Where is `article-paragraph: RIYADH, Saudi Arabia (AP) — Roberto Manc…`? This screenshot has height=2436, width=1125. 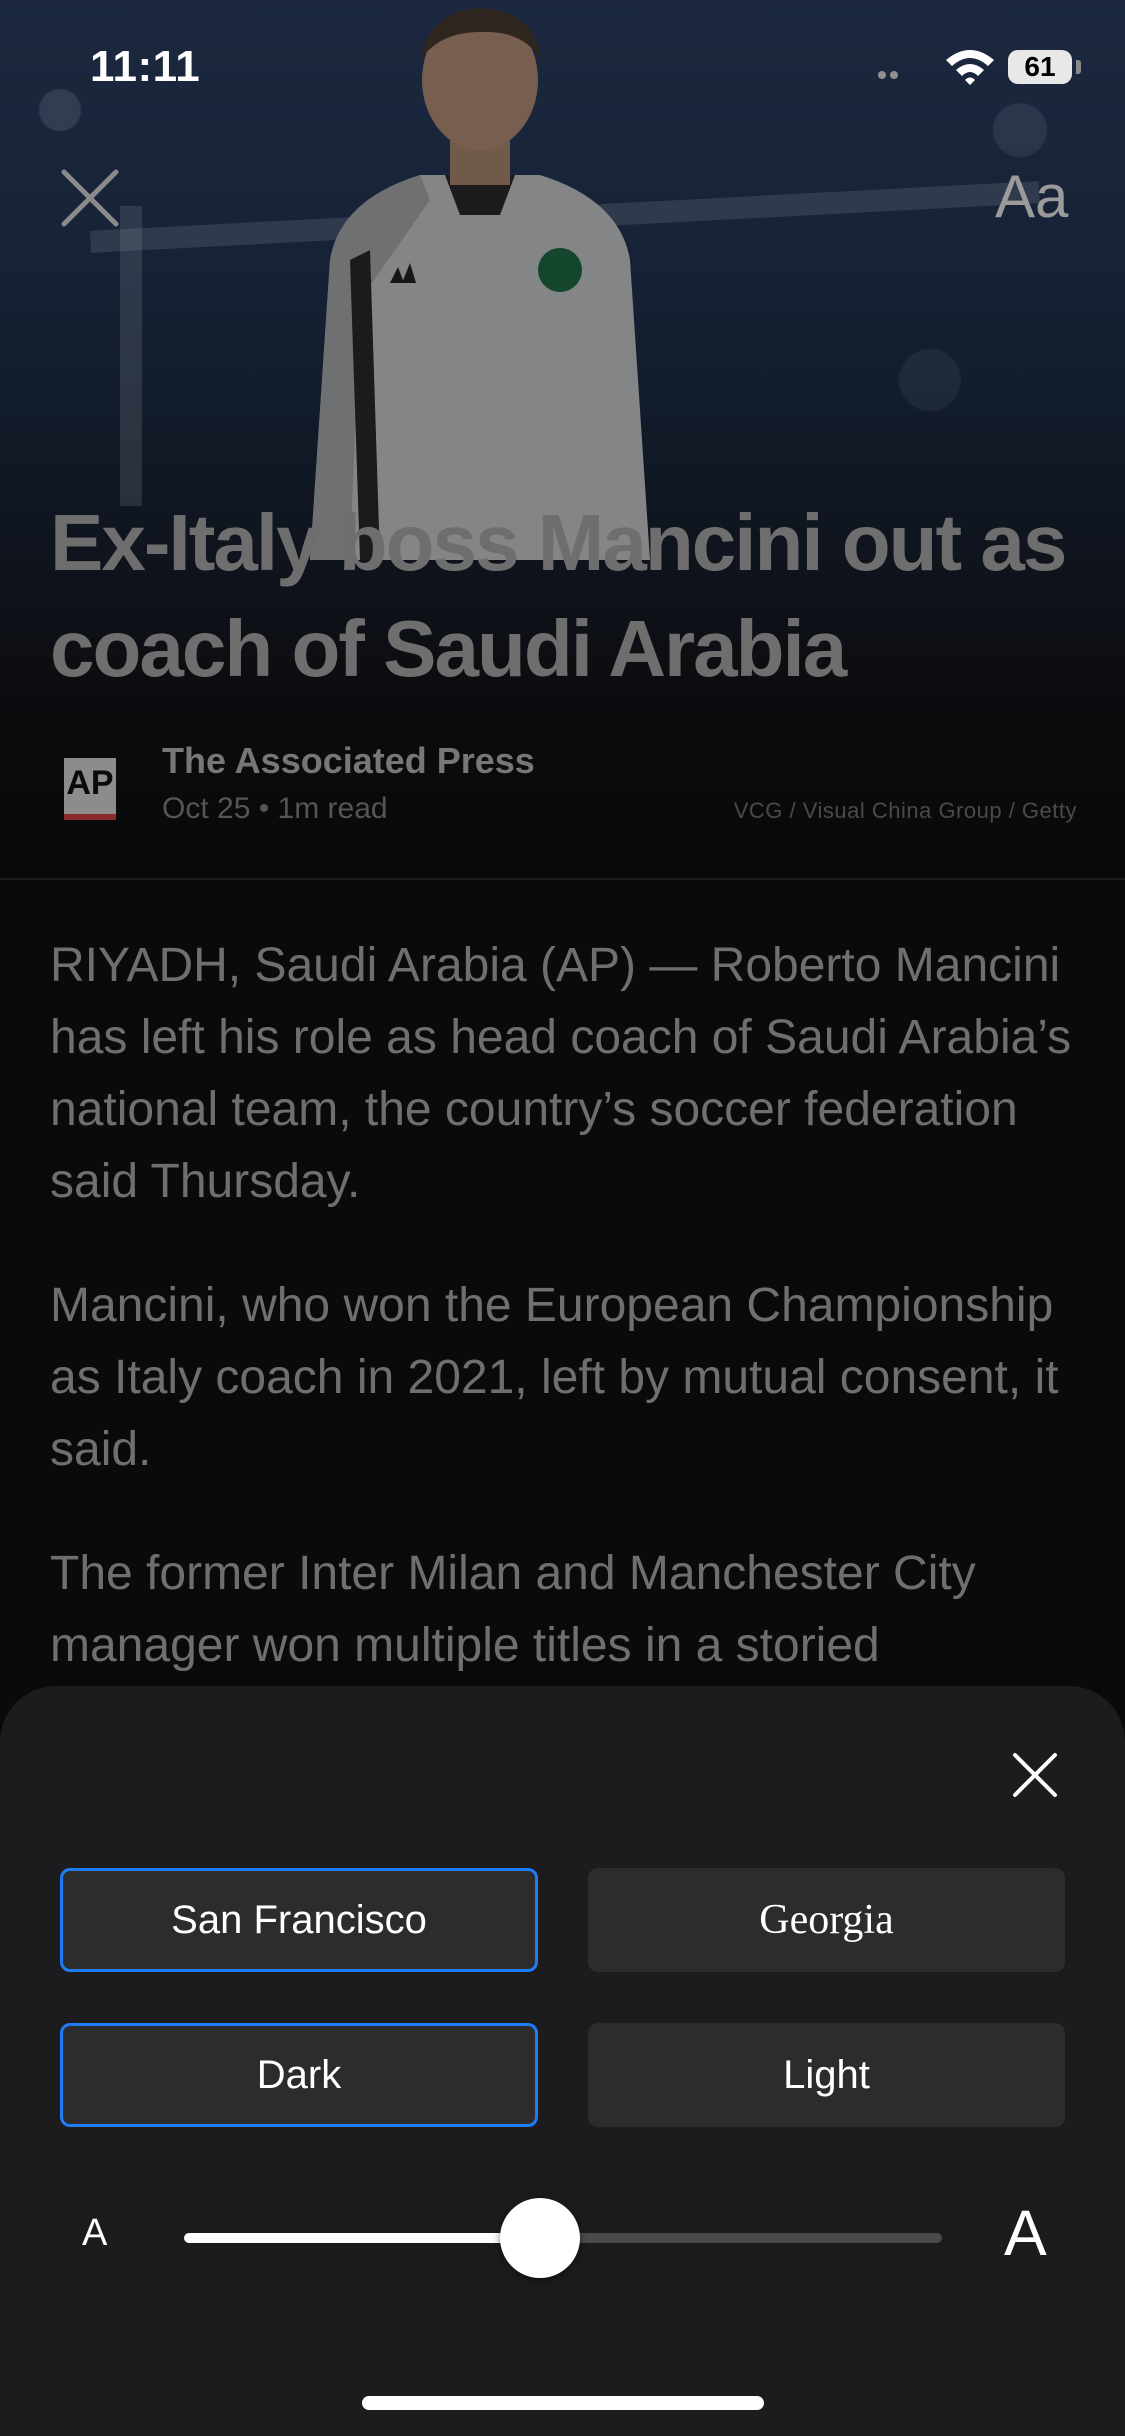
article-paragraph: RIYADH, Saudi Arabia (AP) — Roberto Manc… is located at coordinates (561, 1073).